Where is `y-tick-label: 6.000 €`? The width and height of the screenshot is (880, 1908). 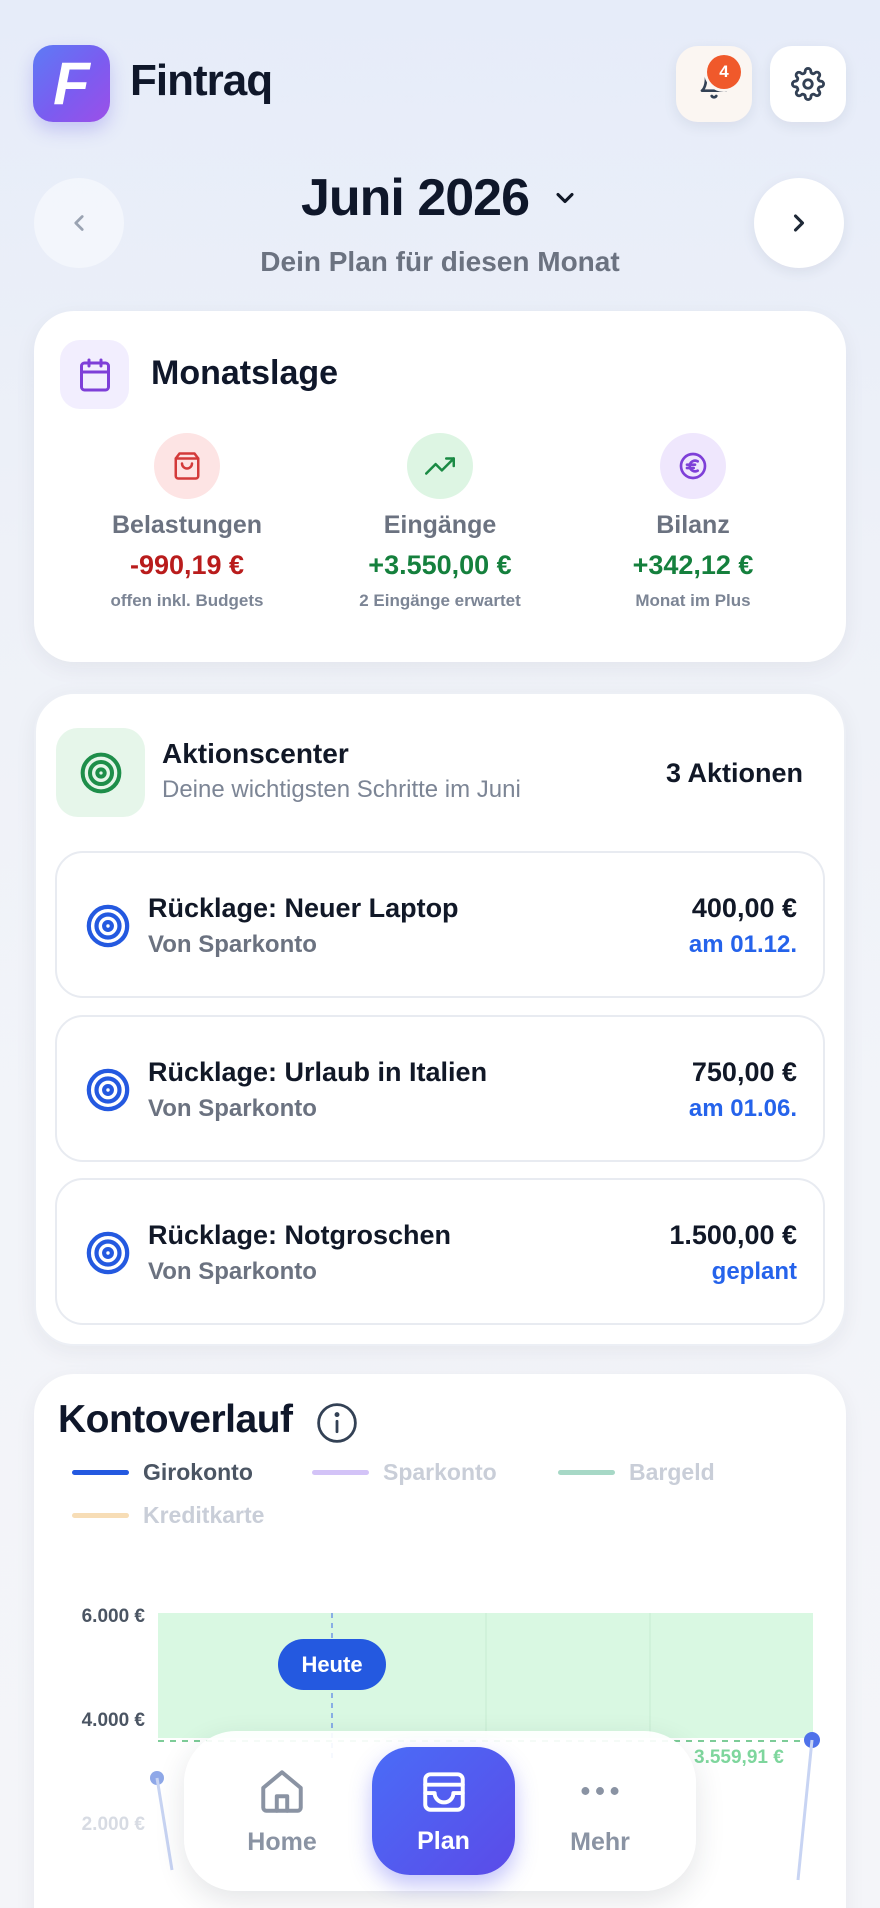 y-tick-label: 6.000 € is located at coordinates (114, 1616).